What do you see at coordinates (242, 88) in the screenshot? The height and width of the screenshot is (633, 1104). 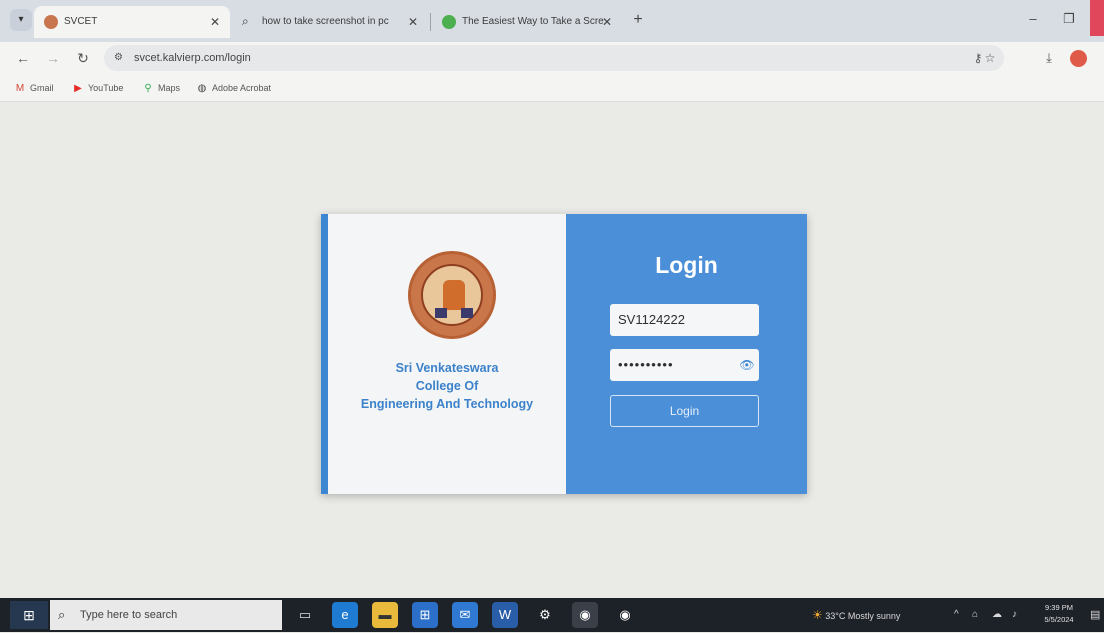 I see `bookmark-label: Adobe Acrobat` at bounding box center [242, 88].